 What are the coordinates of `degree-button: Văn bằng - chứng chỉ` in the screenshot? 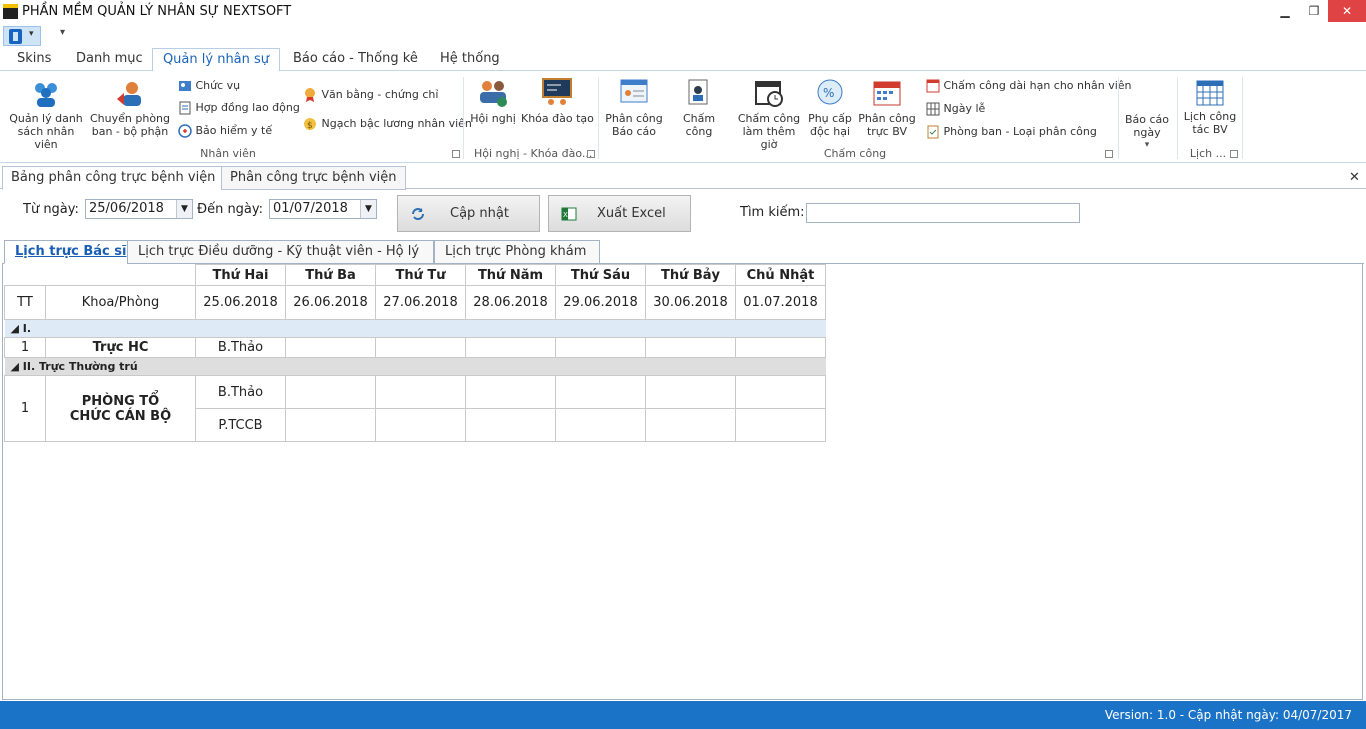 It's located at (370, 95).